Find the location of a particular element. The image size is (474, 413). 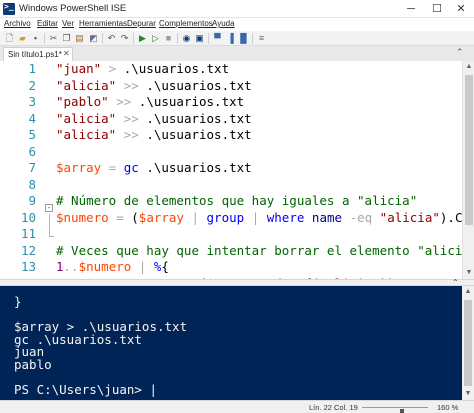

fold-toggle: - is located at coordinates (49, 208).